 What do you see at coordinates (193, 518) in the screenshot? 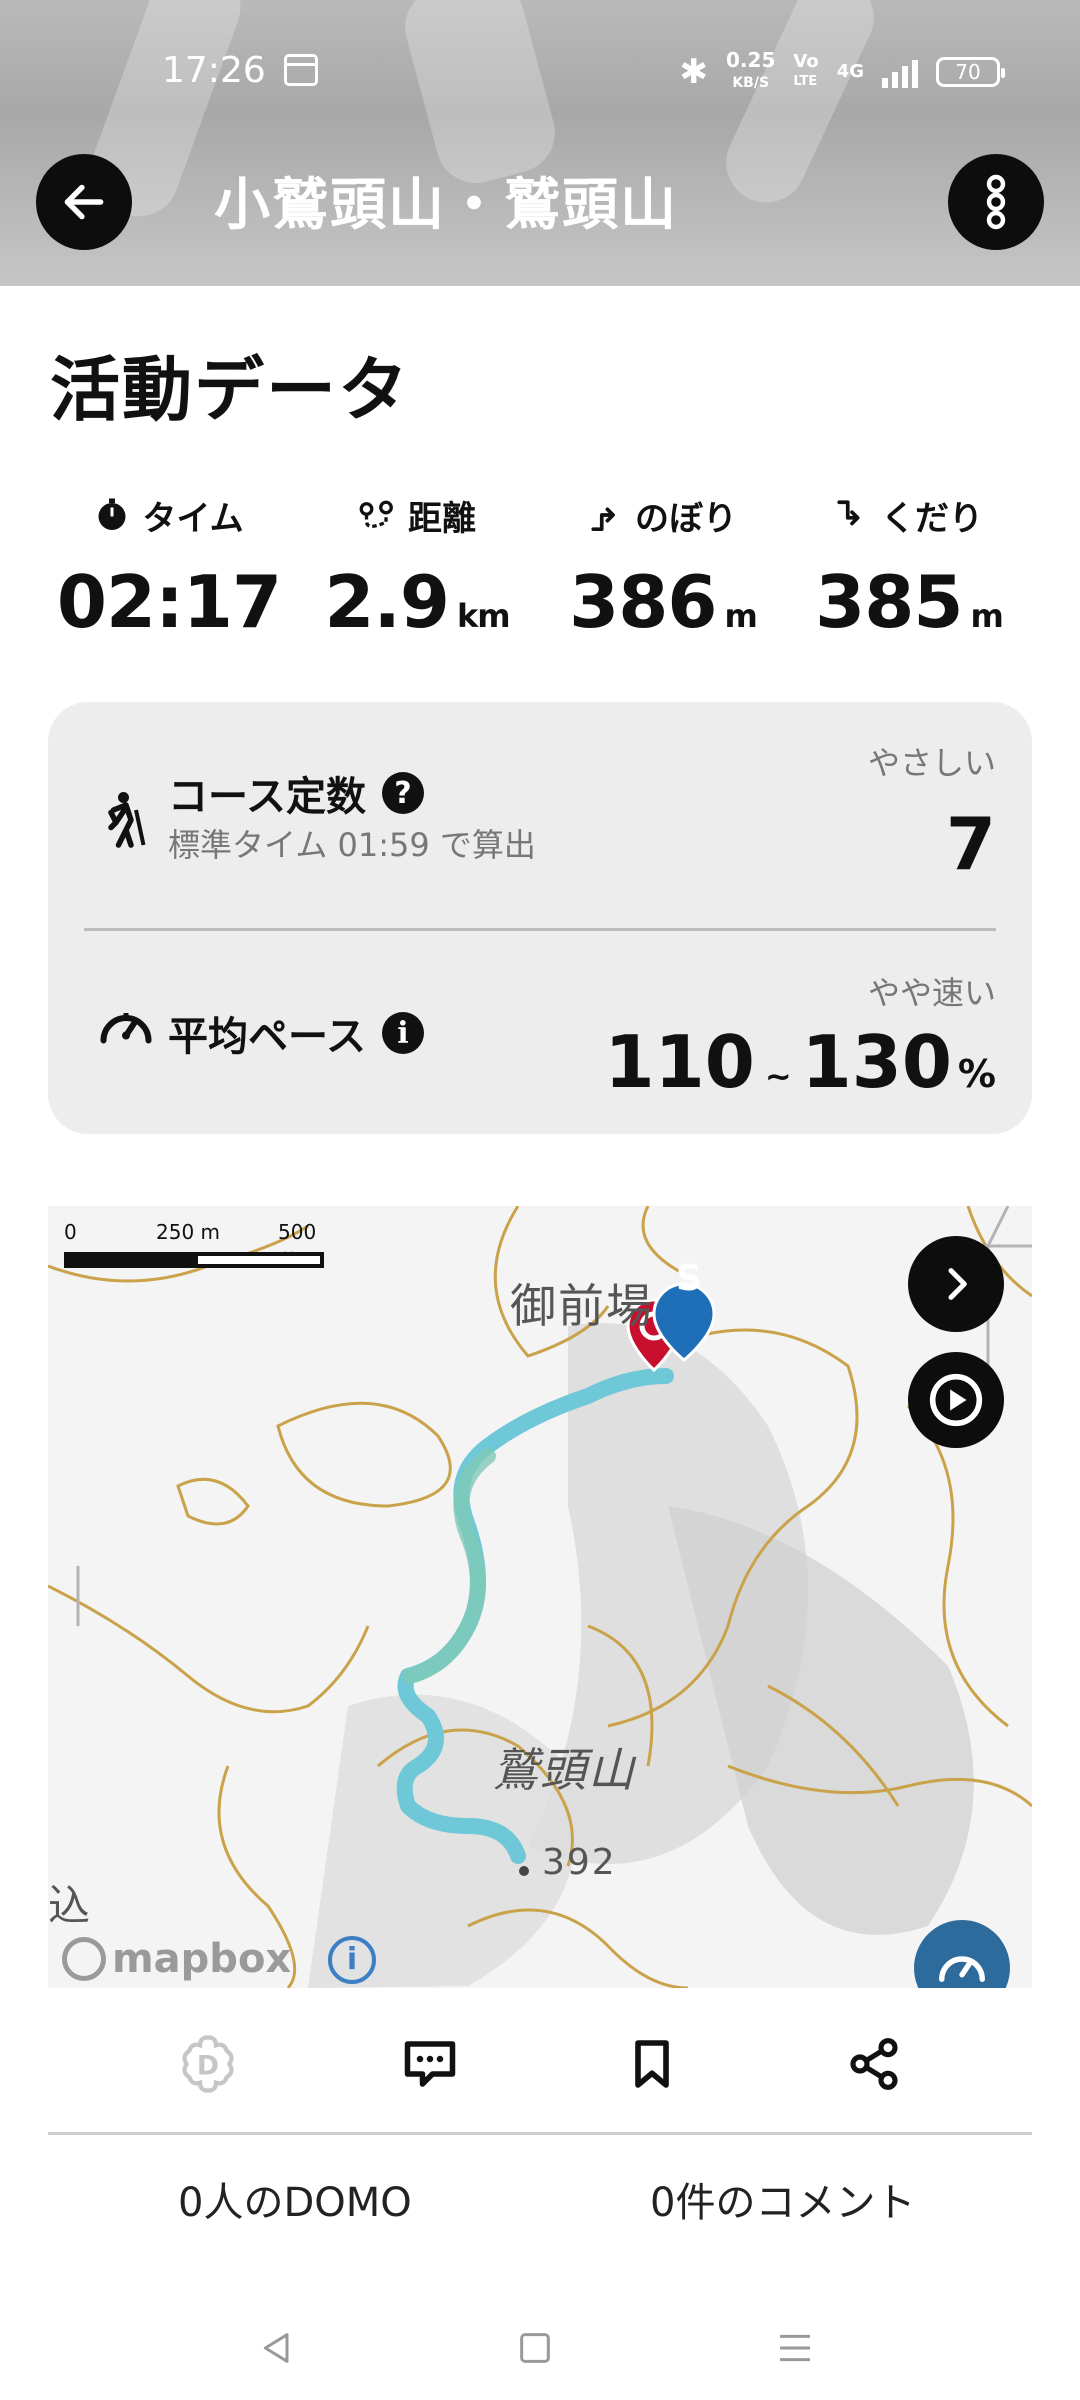
I see `stat-time-label: タイム` at bounding box center [193, 518].